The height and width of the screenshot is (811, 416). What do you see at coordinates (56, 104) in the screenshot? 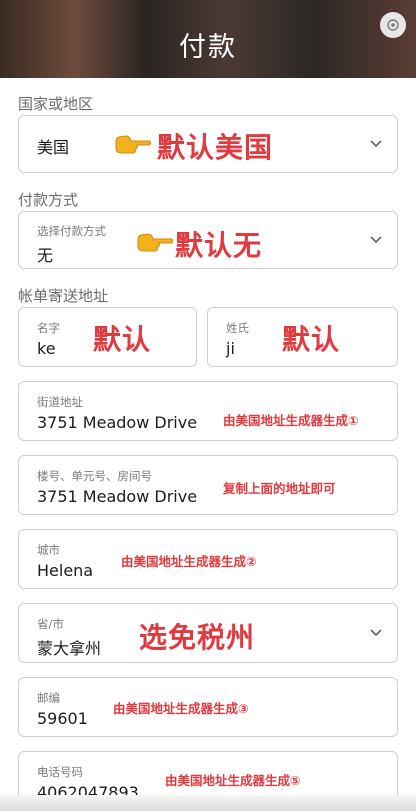
I see `country-section-label: 国家或地区` at bounding box center [56, 104].